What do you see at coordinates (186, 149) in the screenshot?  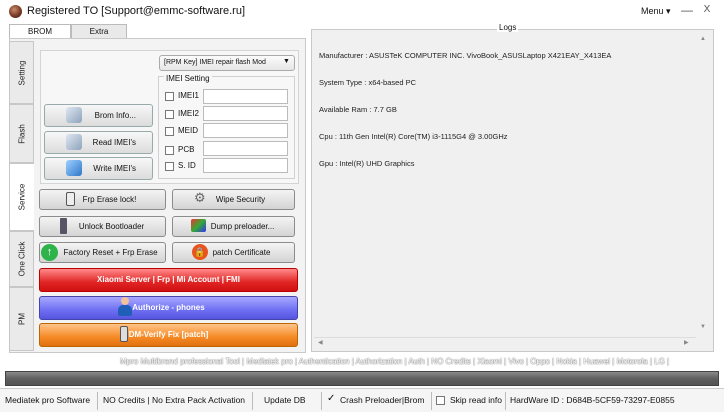 I see `pcb-label: PCB` at bounding box center [186, 149].